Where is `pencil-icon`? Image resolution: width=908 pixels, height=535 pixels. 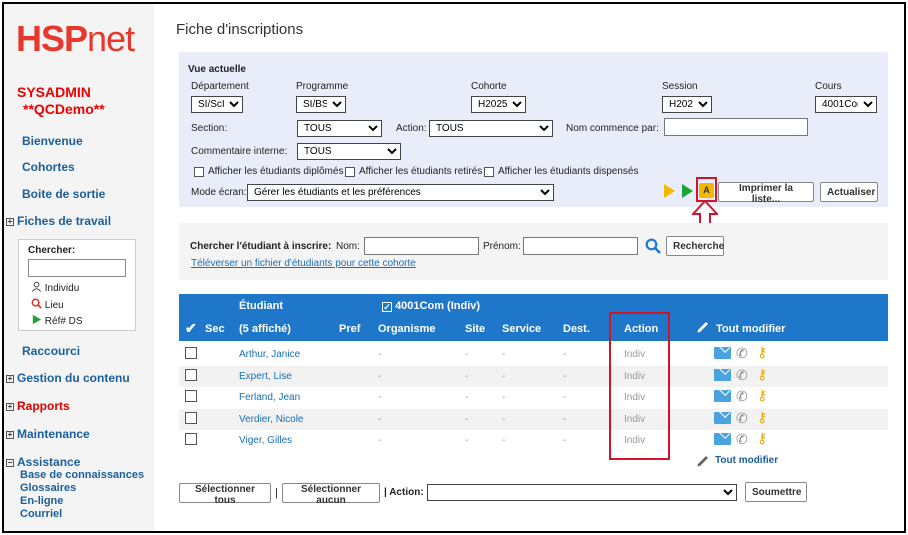
pencil-icon is located at coordinates (702, 327).